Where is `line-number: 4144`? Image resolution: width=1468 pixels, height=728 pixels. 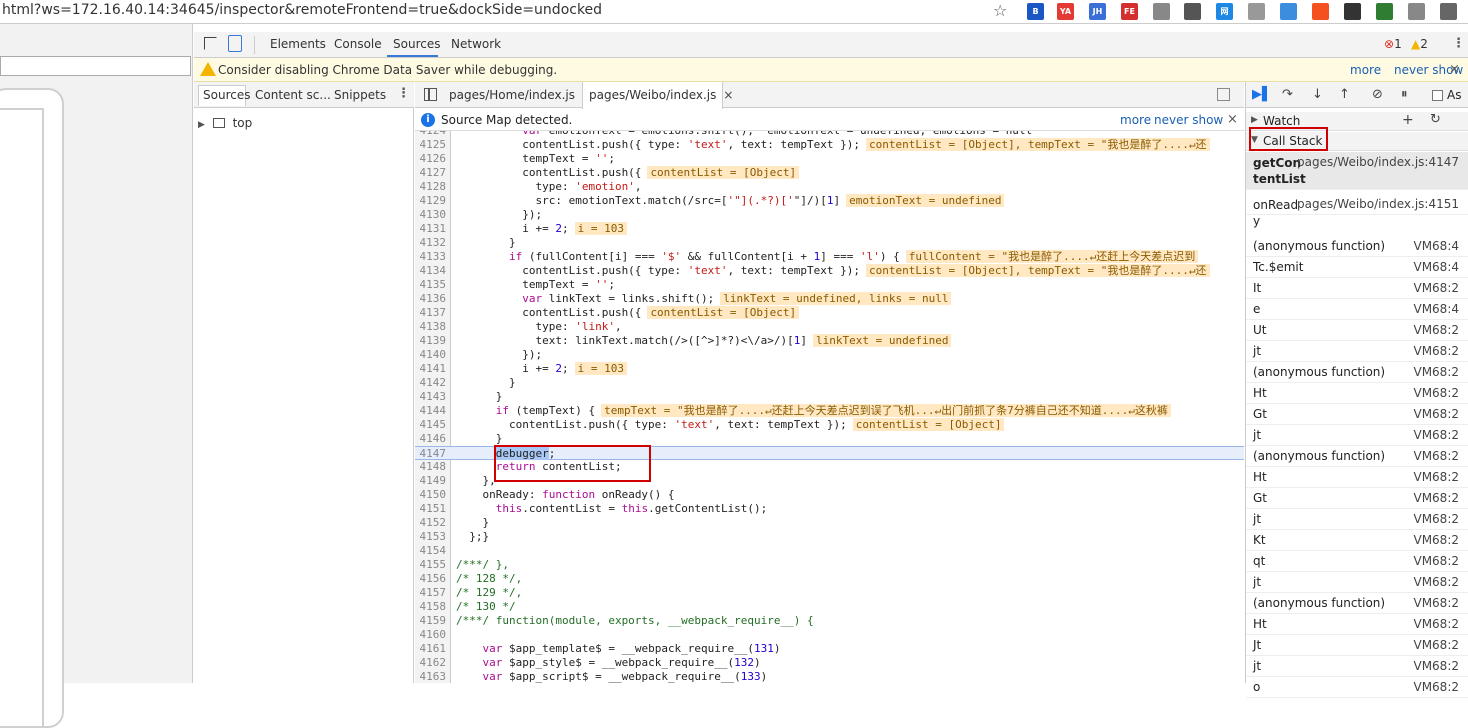
line-number: 4144 is located at coordinates (432, 411).